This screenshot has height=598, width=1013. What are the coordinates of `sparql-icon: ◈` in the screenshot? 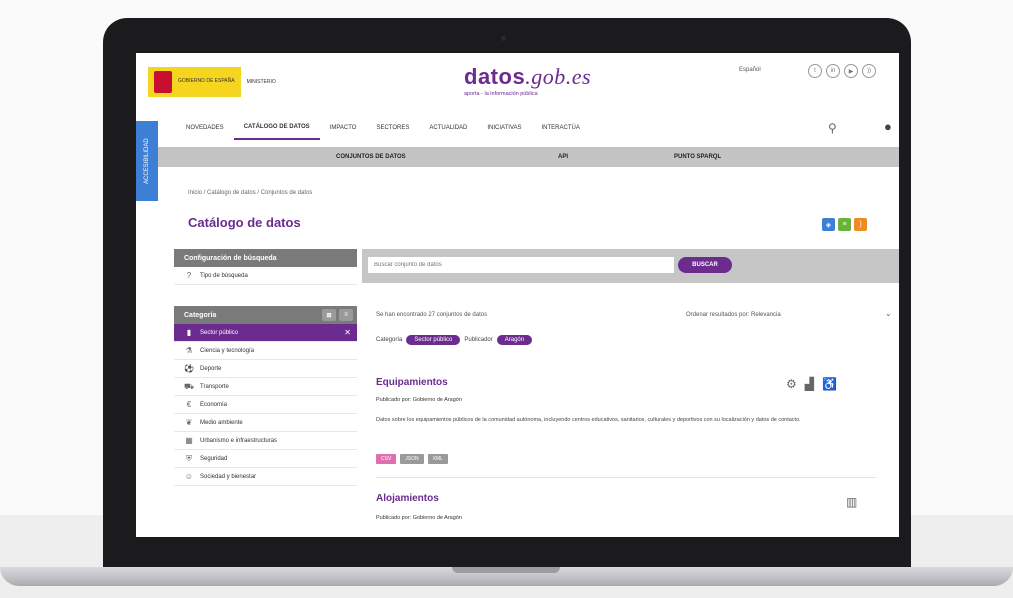 It's located at (828, 224).